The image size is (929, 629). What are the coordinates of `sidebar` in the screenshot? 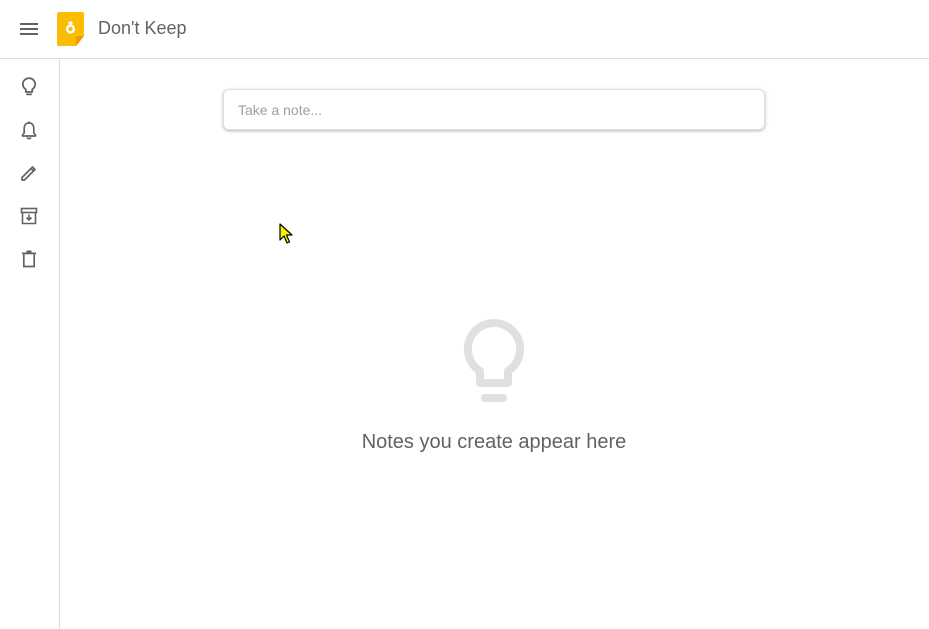 It's located at (30, 344).